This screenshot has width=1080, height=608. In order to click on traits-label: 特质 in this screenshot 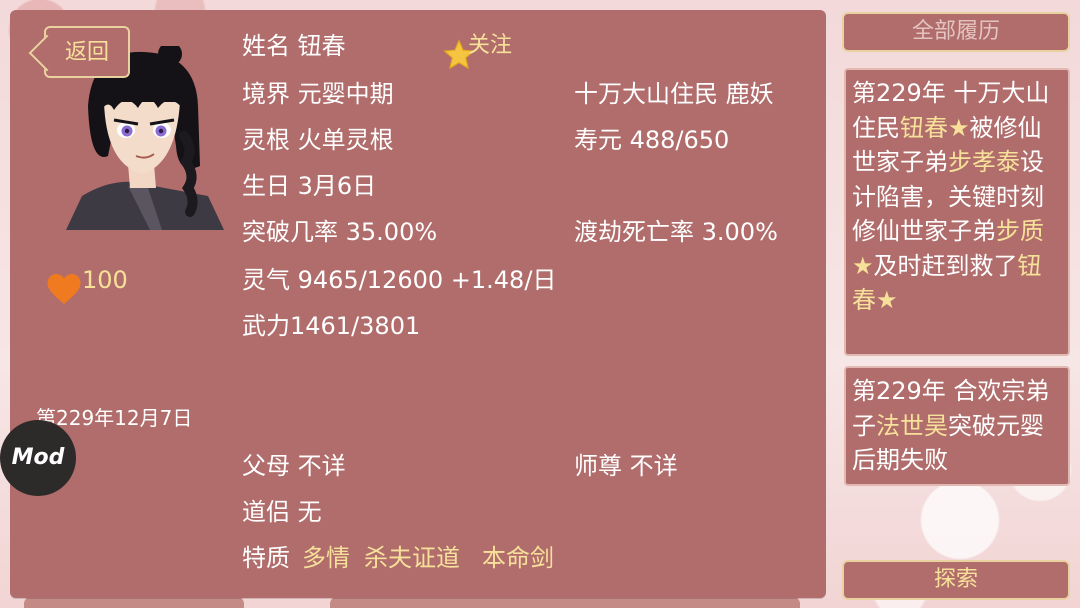, I will do `click(266, 558)`.